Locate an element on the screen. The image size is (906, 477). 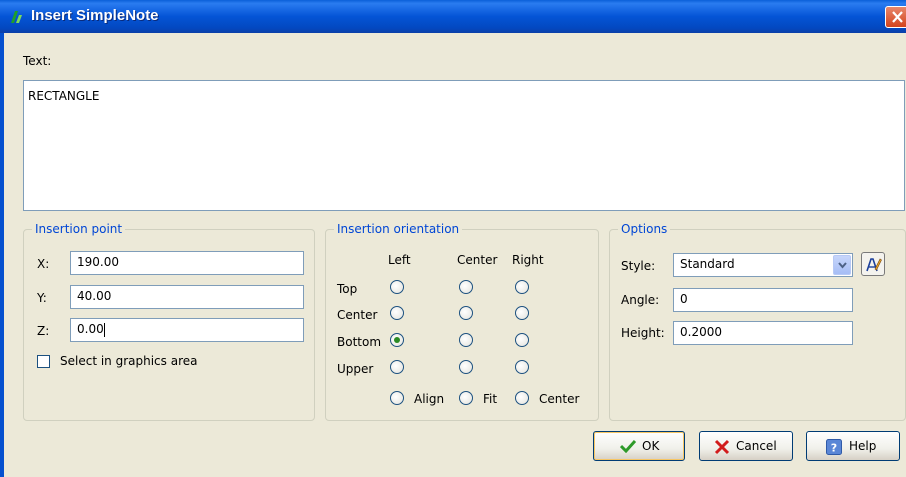
radio-top-left is located at coordinates (397, 287).